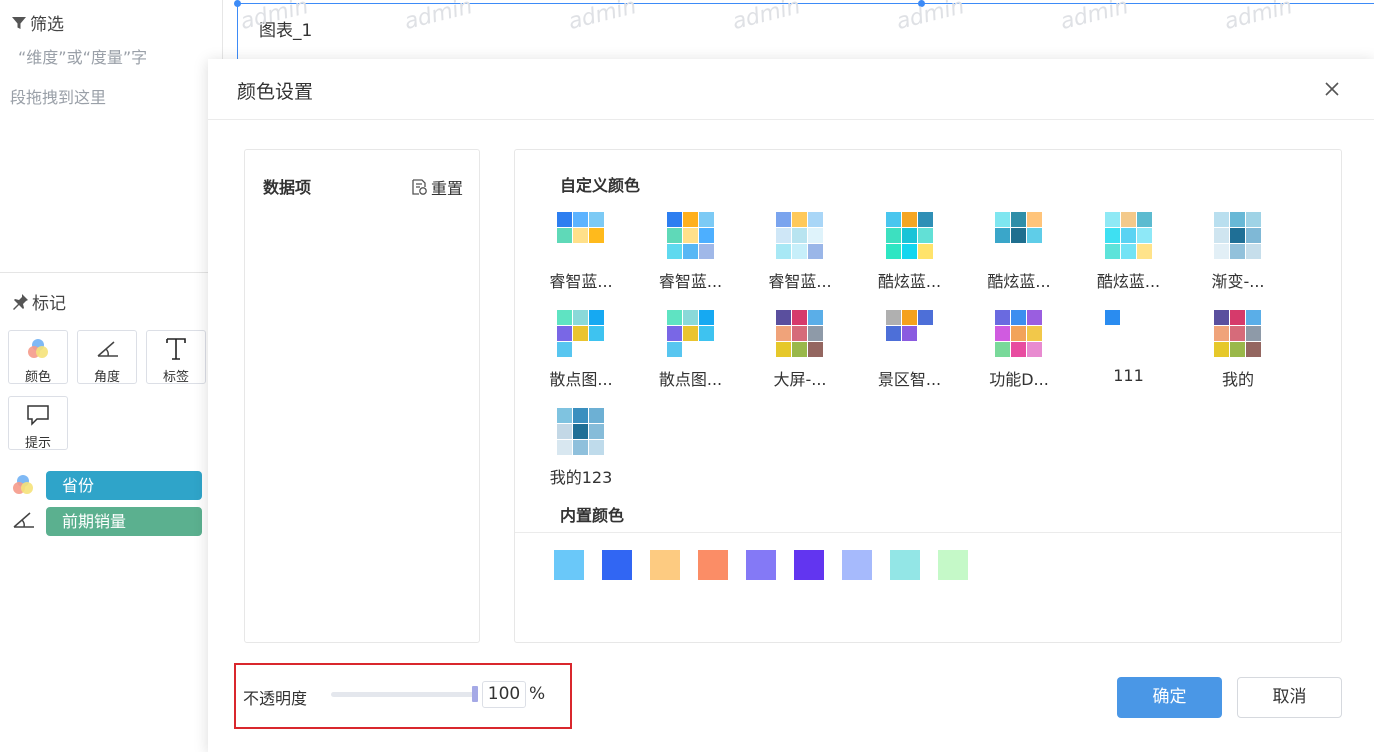  Describe the element at coordinates (176, 357) in the screenshot. I see `mark-label-button: 标签` at that location.